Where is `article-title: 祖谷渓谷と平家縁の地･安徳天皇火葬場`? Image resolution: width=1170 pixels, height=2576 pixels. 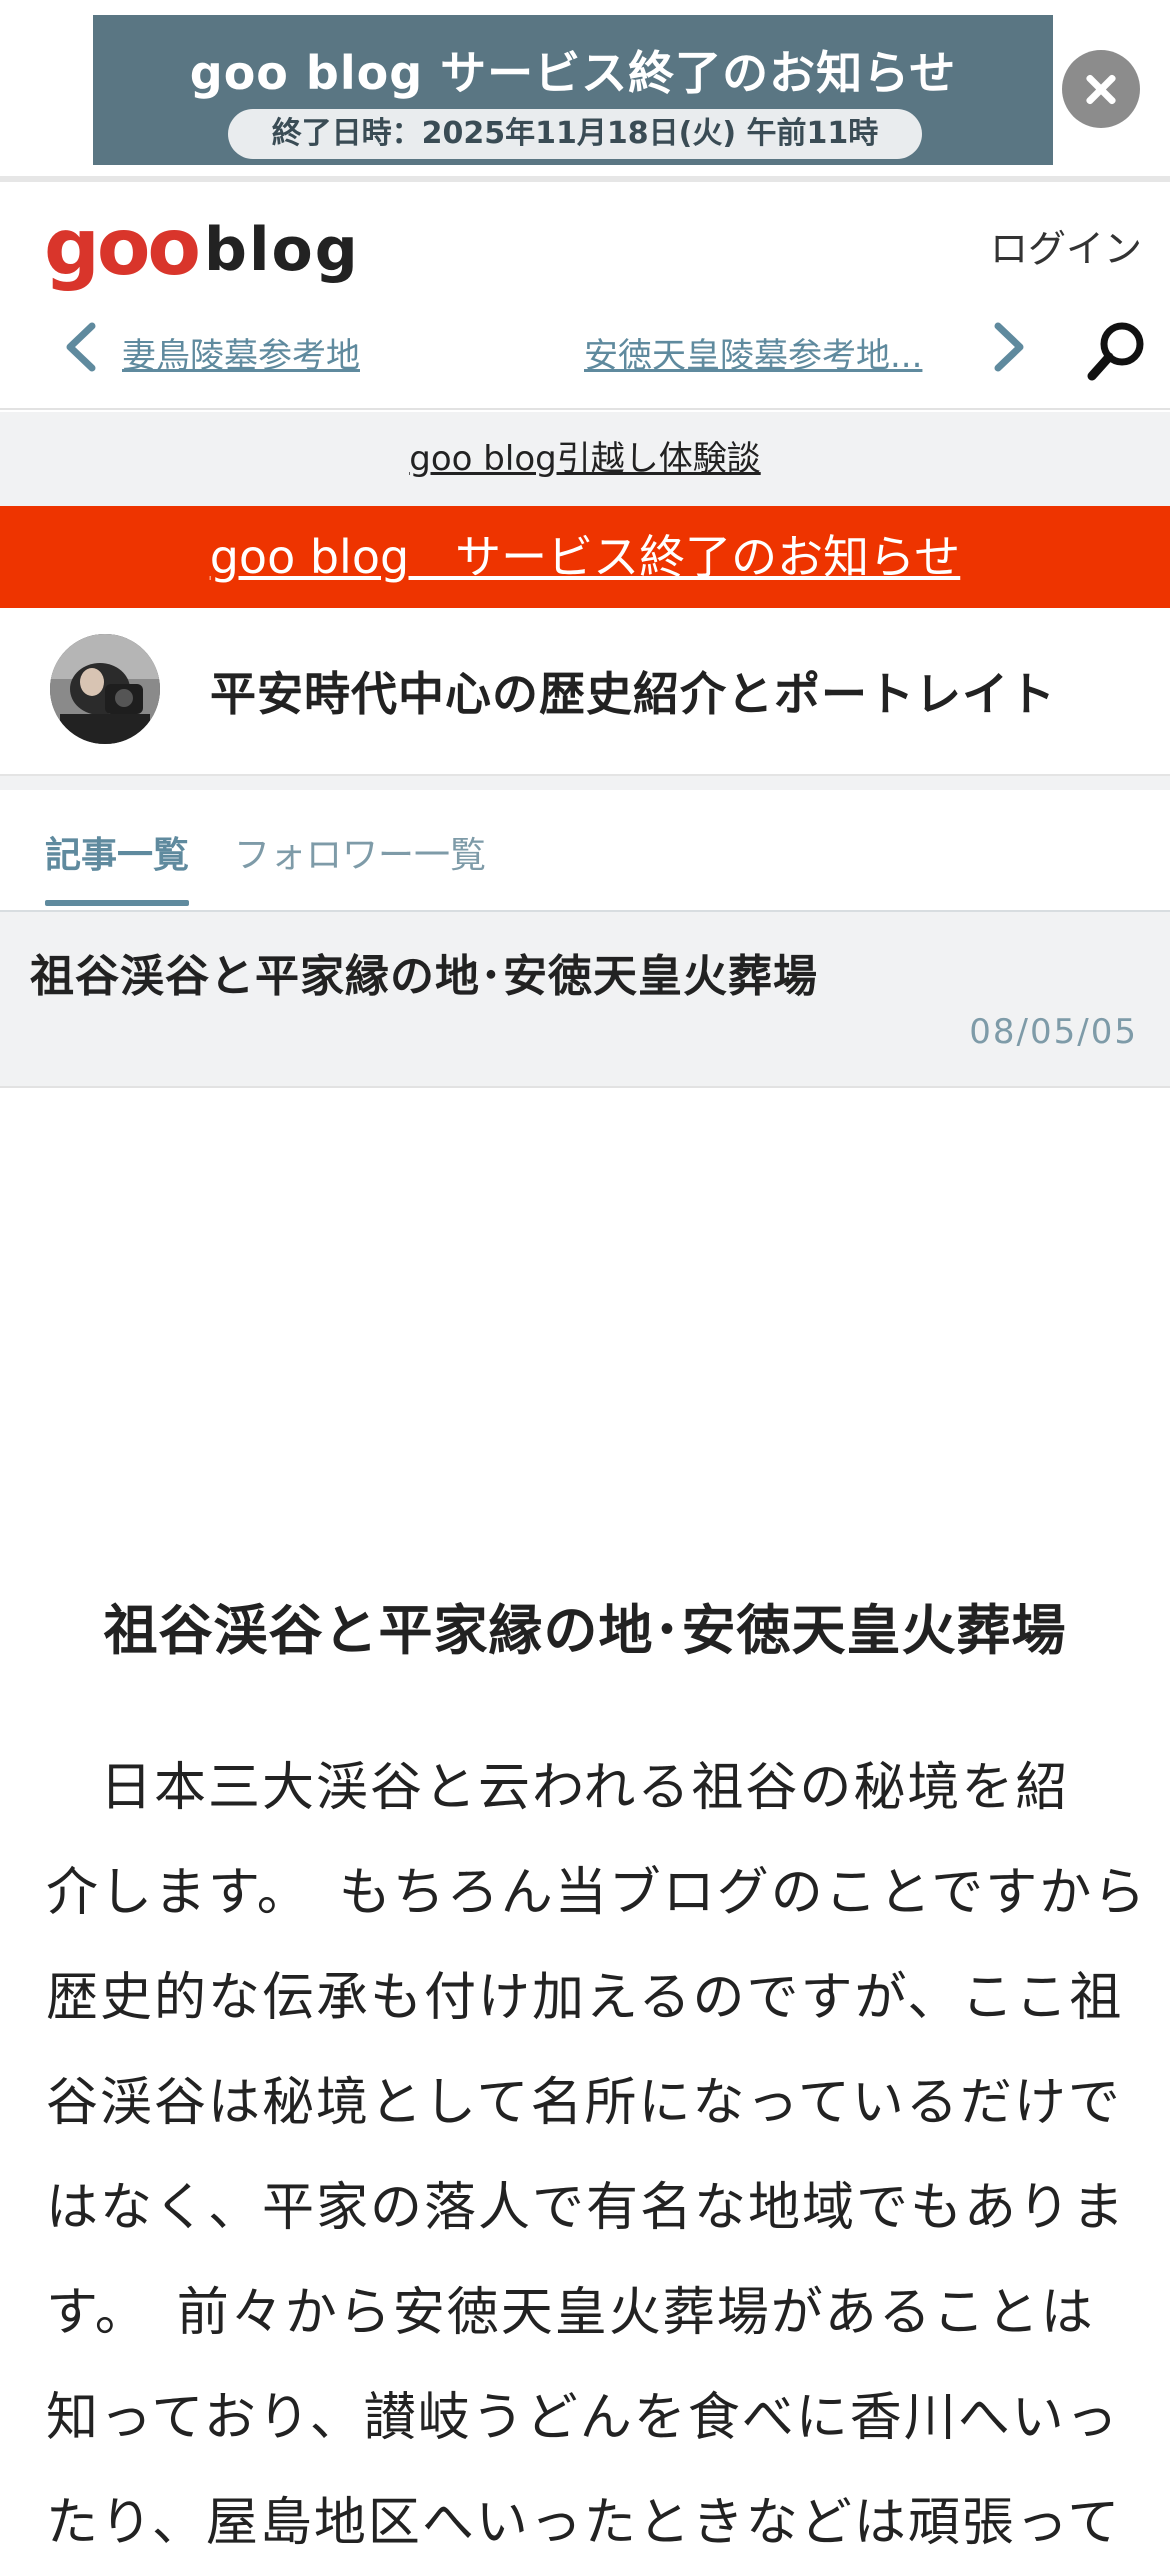 article-title: 祖谷渓谷と平家縁の地･安徳天皇火葬場 is located at coordinates (585, 1630).